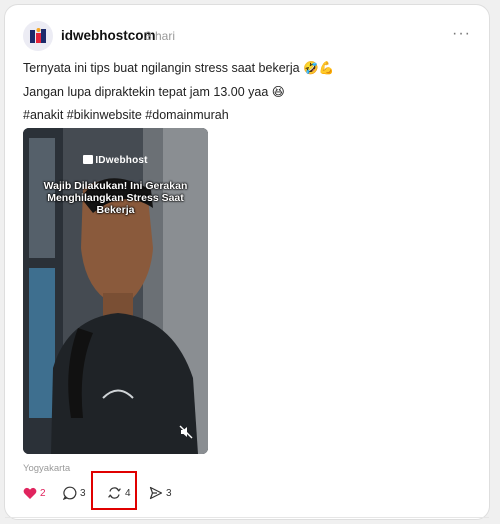 The image size is (500, 524). What do you see at coordinates (247, 517) in the screenshot?
I see `card-divider` at bounding box center [247, 517].